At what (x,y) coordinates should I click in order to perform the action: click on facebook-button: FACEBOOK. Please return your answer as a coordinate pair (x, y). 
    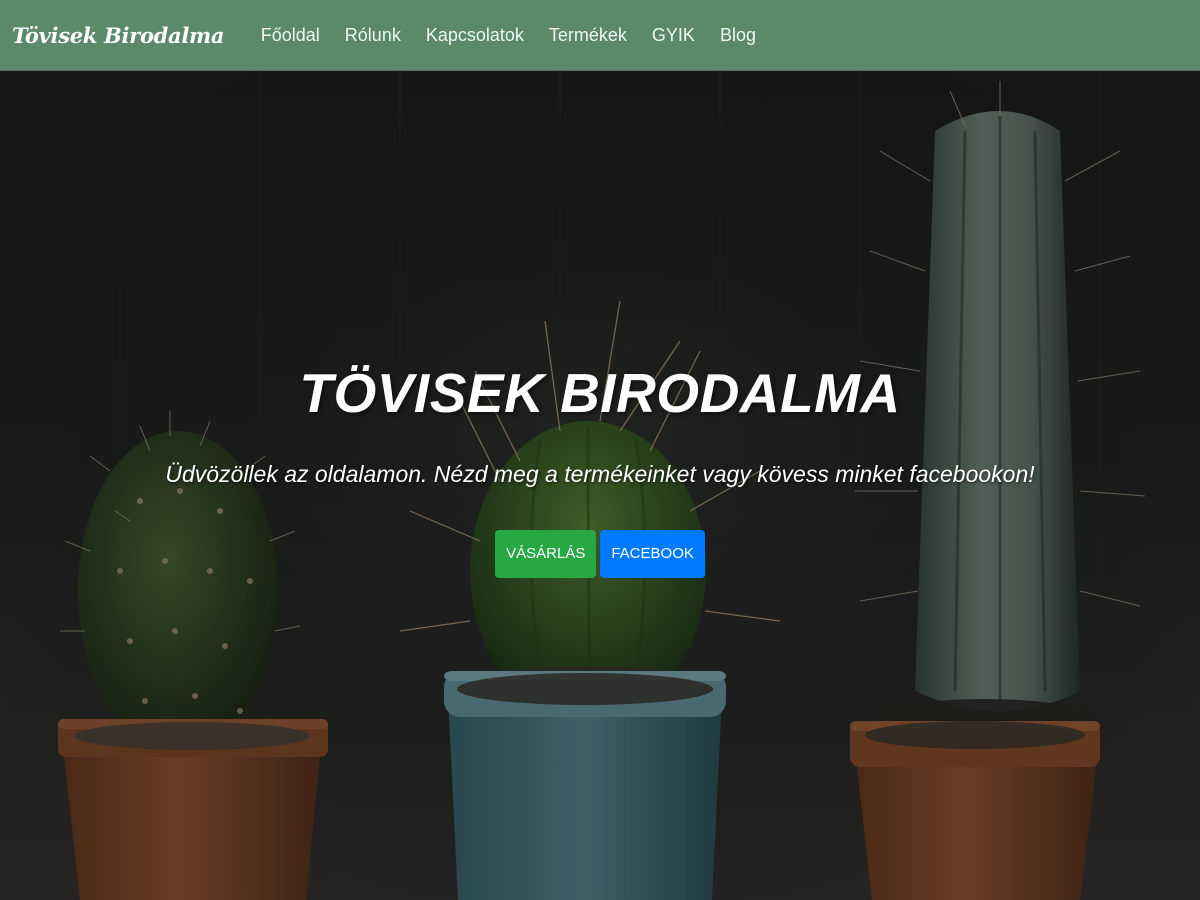
    Looking at the image, I should click on (652, 554).